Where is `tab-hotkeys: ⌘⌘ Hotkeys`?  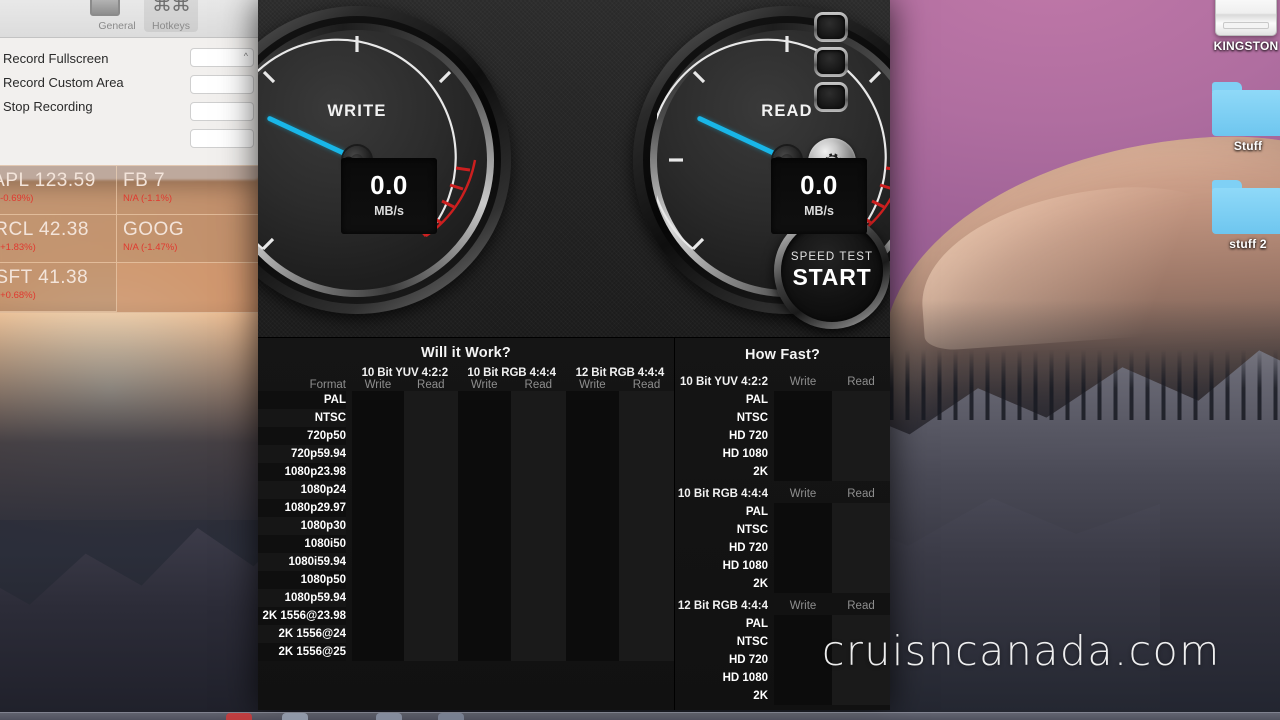 tab-hotkeys: ⌘⌘ Hotkeys is located at coordinates (171, 16).